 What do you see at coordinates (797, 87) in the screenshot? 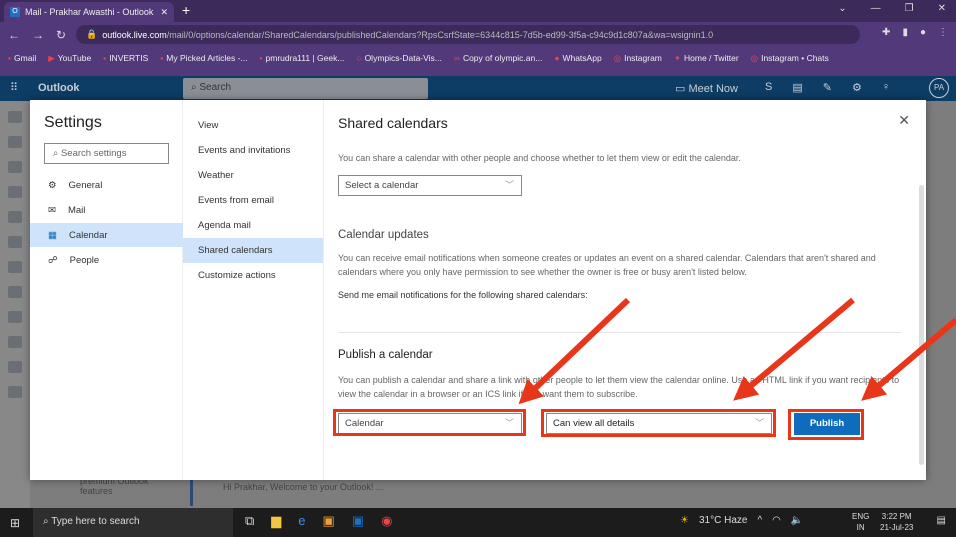
I see `word-icon: ▤` at bounding box center [797, 87].